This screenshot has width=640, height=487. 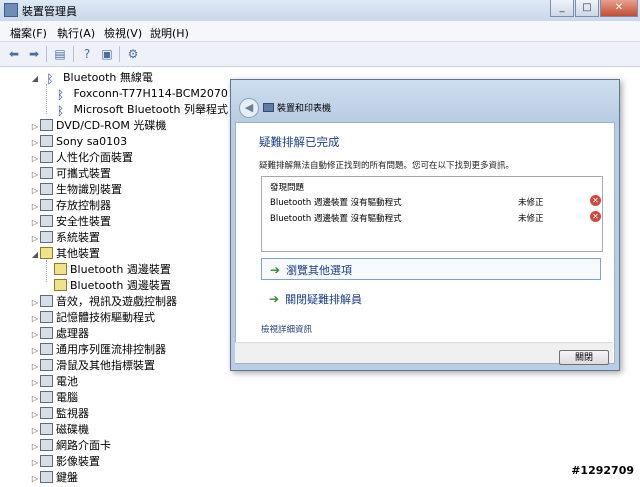 What do you see at coordinates (72, 429) in the screenshot?
I see `tree-item-label: 磁碟機` at bounding box center [72, 429].